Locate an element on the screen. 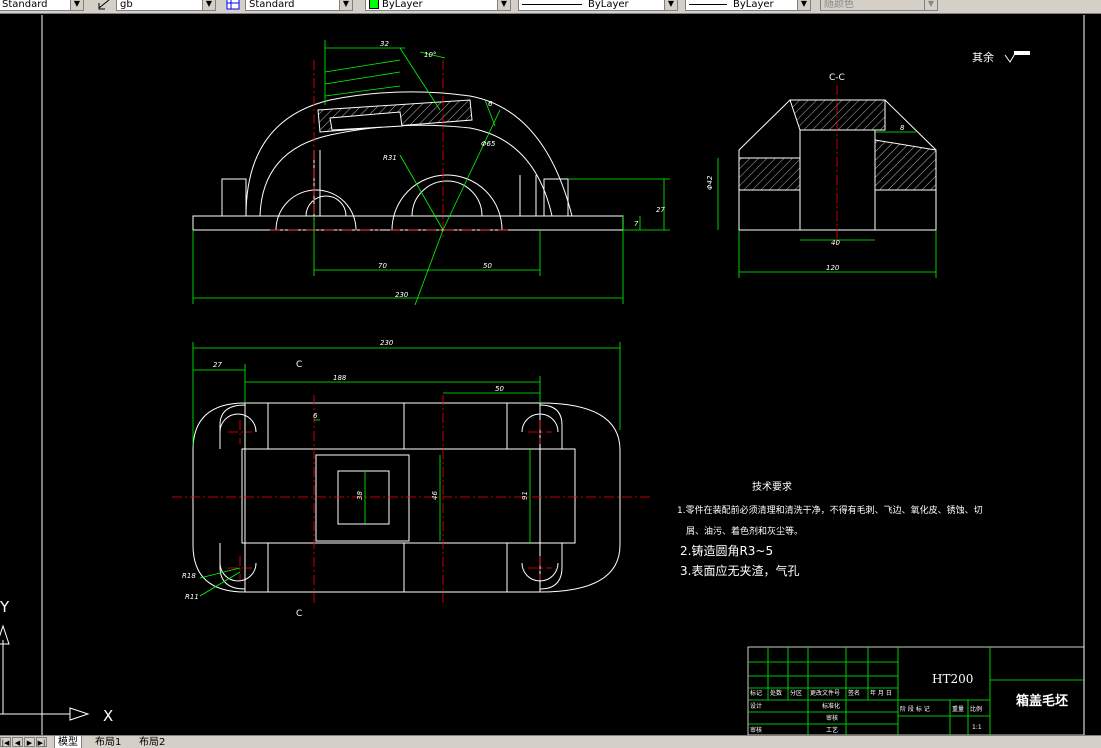  section-label: C-C is located at coordinates (837, 78).